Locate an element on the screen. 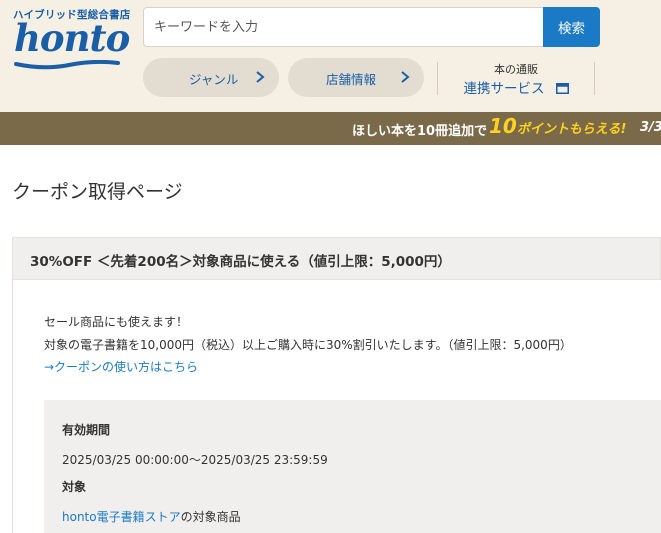 This screenshot has width=661, height=533. coupon-header: 30%OFF ＜先着200名＞対象商品に使える（値引上限：5,000円） is located at coordinates (336, 258).